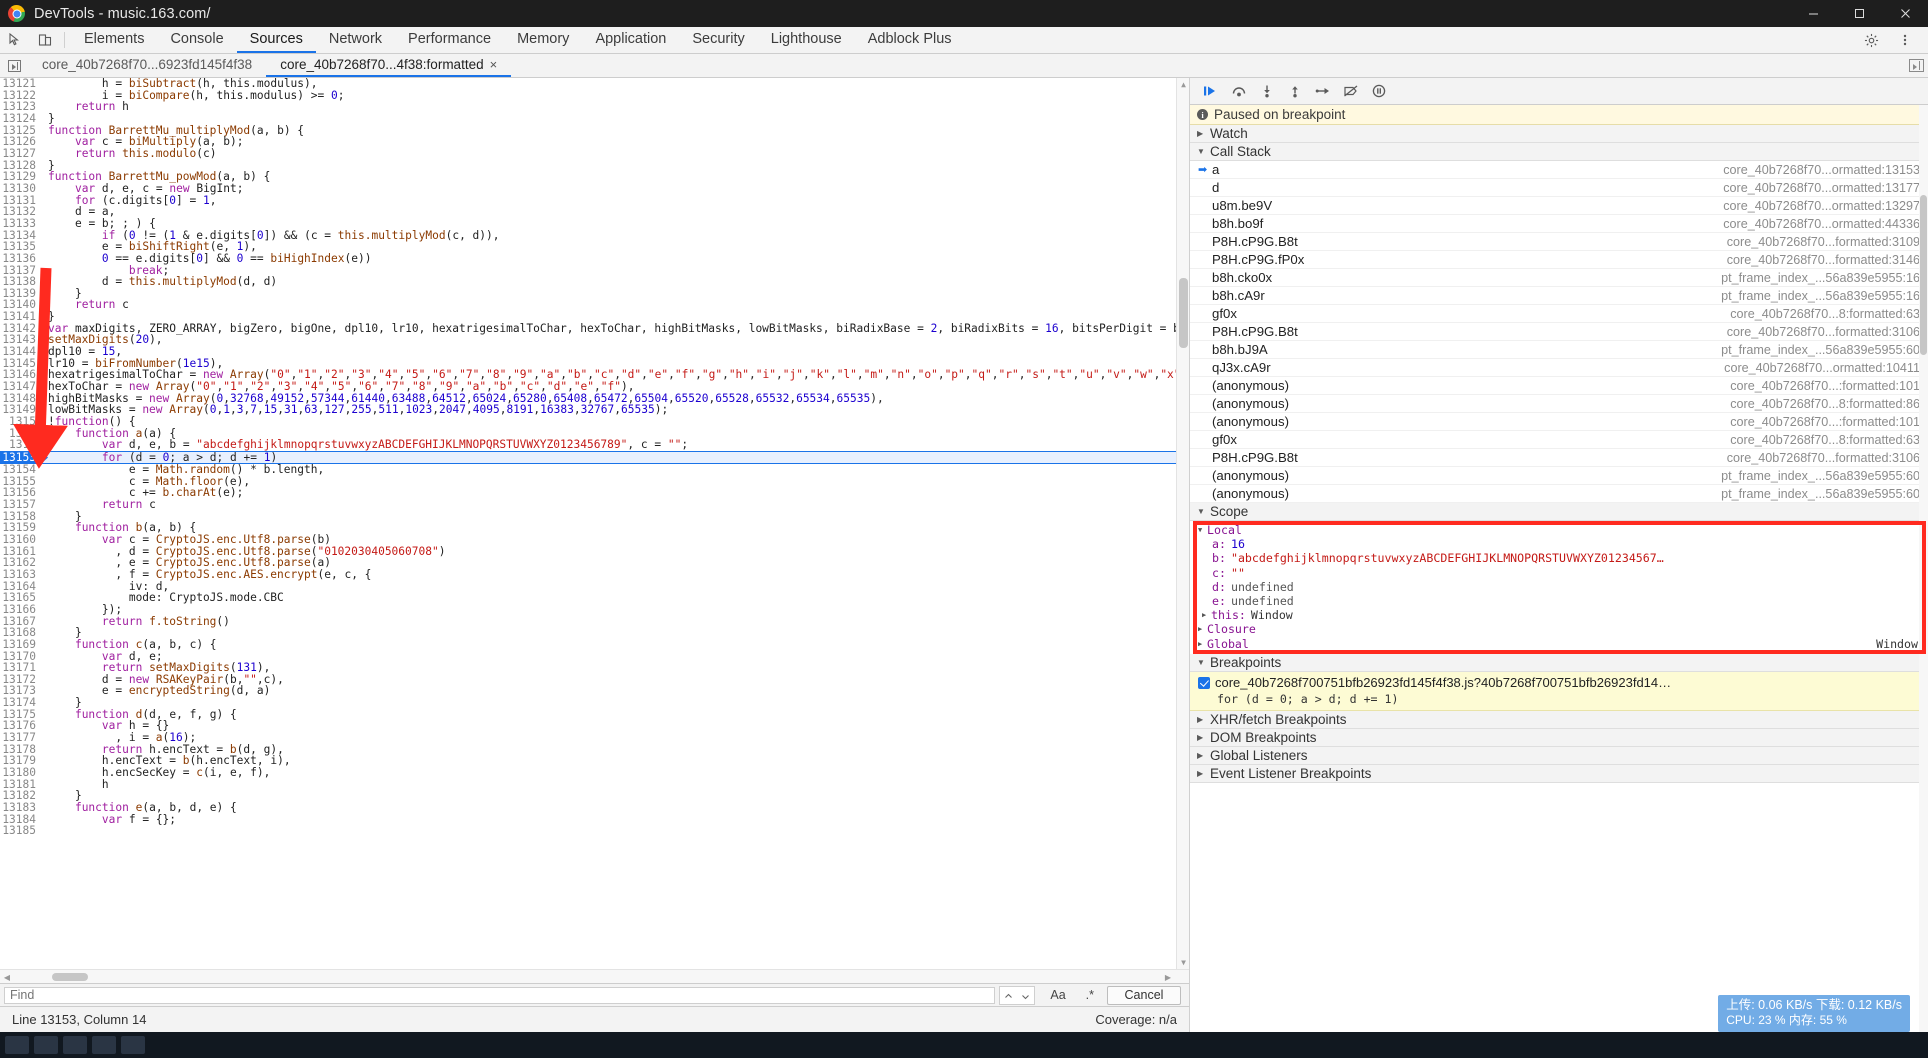 Image resolution: width=1928 pixels, height=1058 pixels. What do you see at coordinates (1144, 995) in the screenshot?
I see `cancel-button: Cancel` at bounding box center [1144, 995].